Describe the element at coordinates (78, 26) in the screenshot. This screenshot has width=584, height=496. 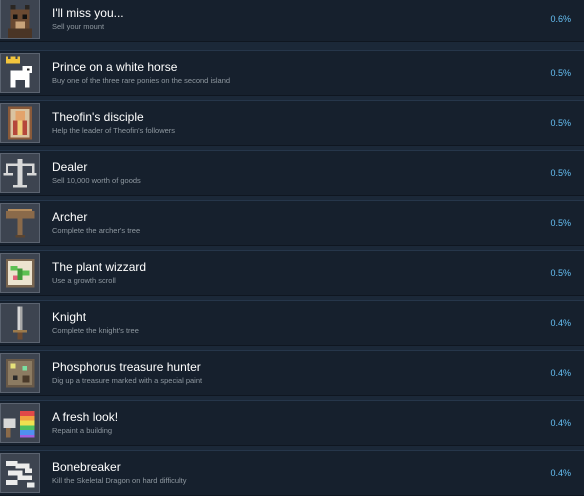
I see `achievement-description: Sell your mount` at that location.